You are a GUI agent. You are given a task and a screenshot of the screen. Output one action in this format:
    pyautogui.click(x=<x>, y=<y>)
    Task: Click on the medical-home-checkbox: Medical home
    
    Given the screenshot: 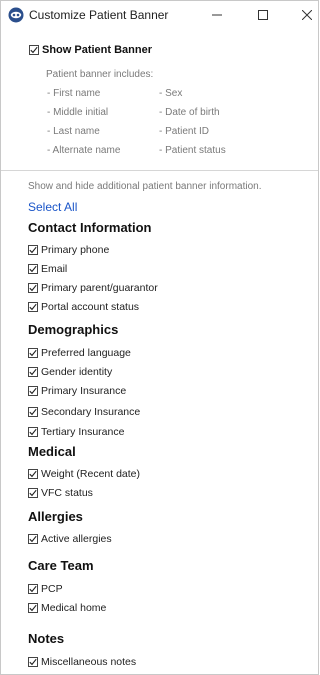 What is the action you would take?
    pyautogui.click(x=67, y=608)
    